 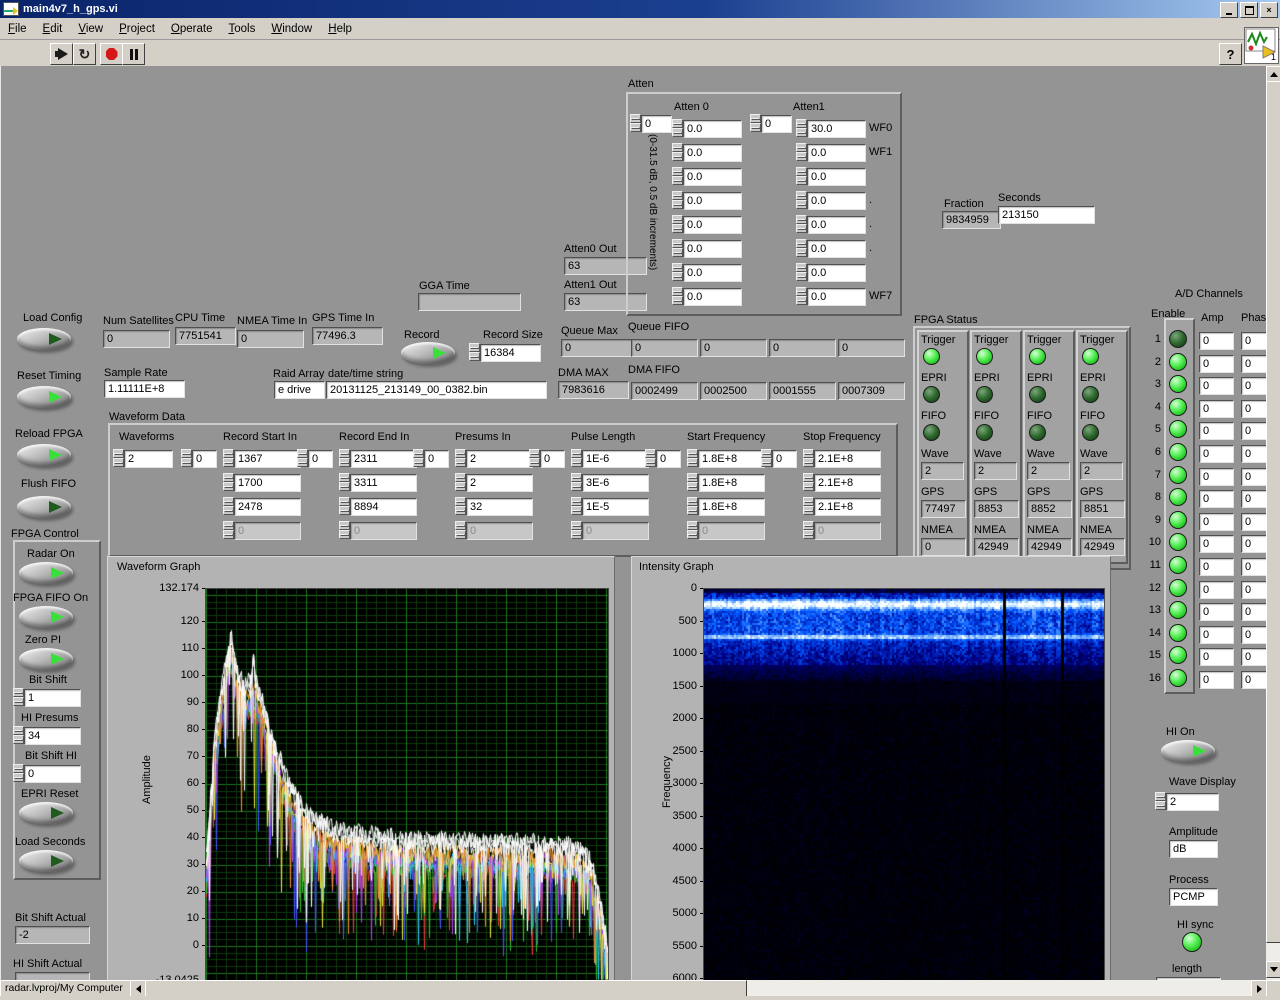 I want to click on presums-in-1-spinner, so click(x=460, y=482).